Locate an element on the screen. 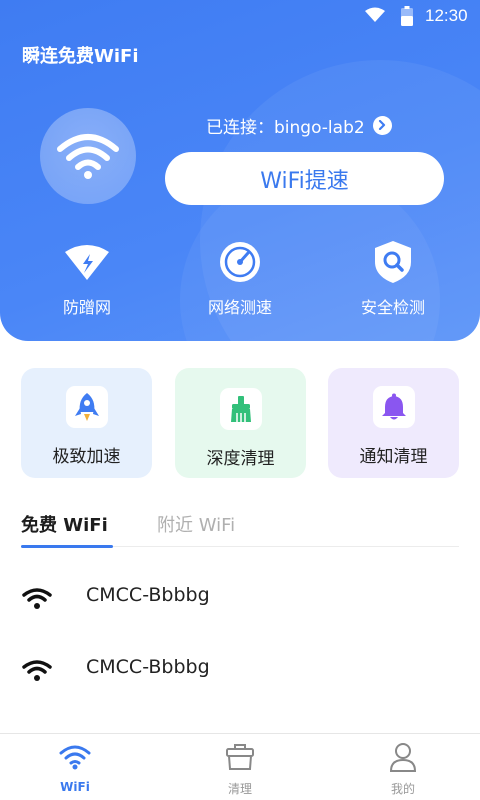  bell-icon is located at coordinates (393, 407).